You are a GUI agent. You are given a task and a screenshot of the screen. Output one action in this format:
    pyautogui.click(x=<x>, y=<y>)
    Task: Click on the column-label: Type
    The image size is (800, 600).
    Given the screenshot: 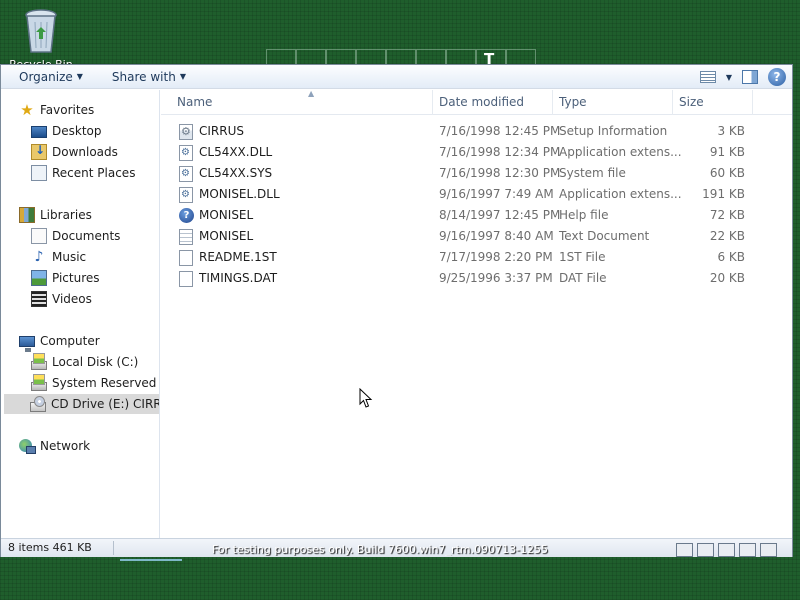 What is the action you would take?
    pyautogui.click(x=573, y=102)
    